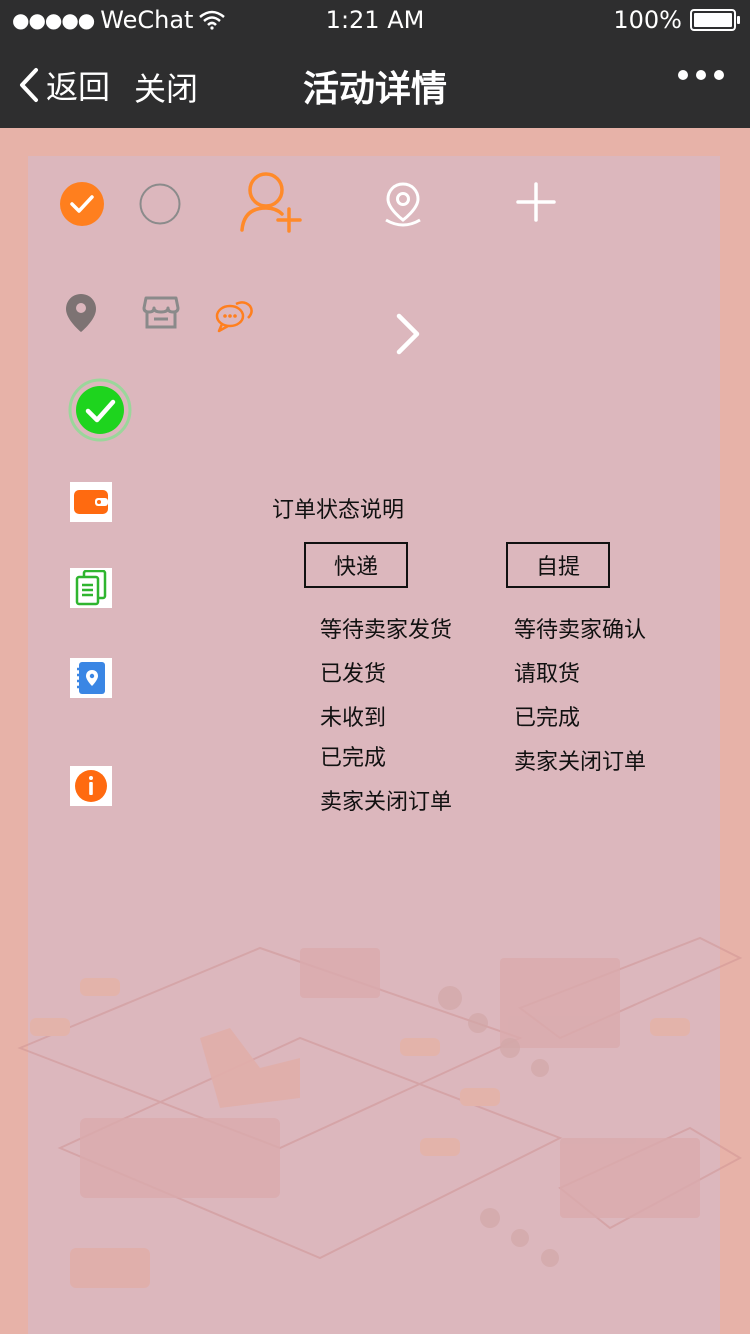  I want to click on address-book-icon, so click(91, 678).